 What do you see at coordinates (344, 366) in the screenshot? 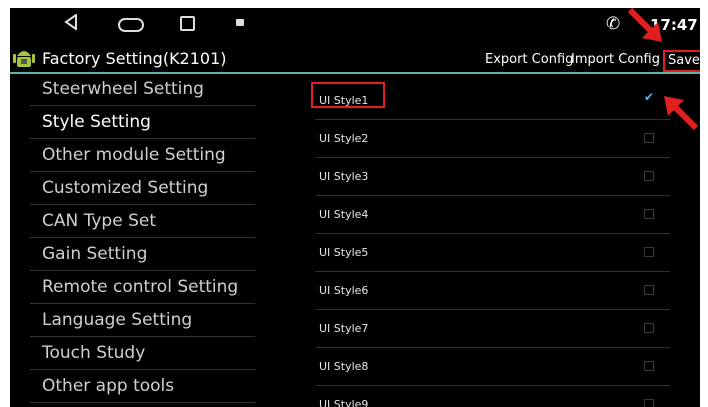
I see `style-label: UI Style8` at bounding box center [344, 366].